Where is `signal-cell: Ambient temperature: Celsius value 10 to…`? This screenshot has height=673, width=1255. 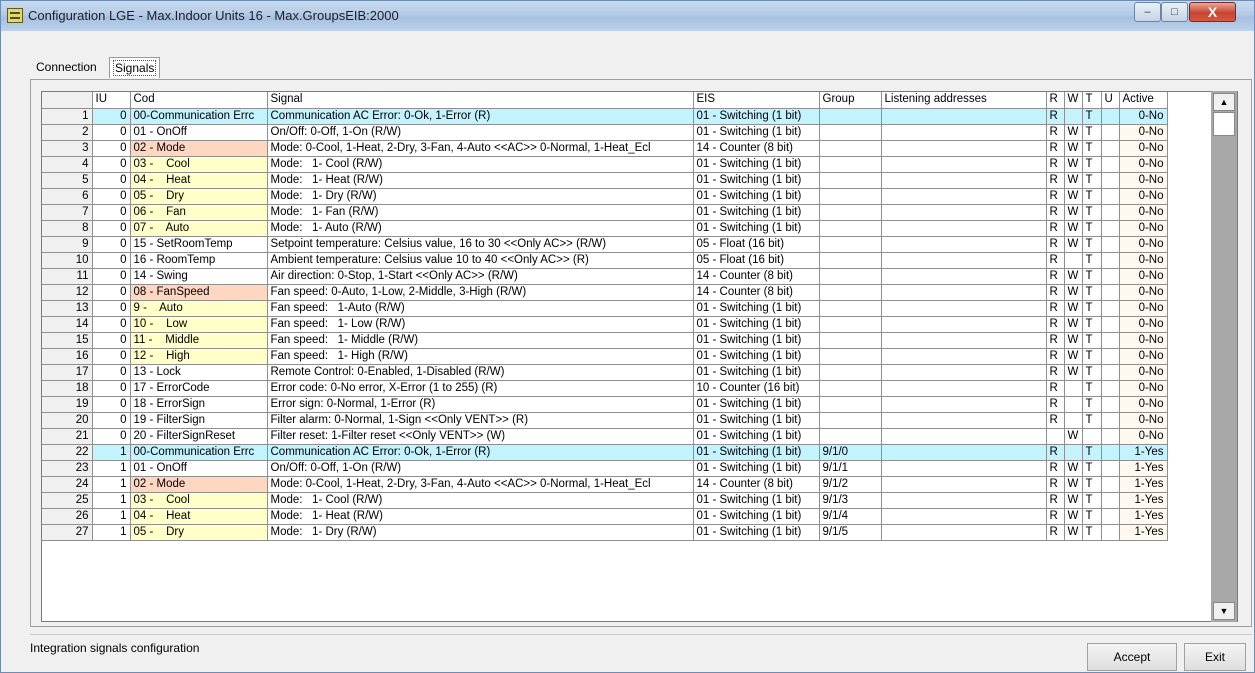 signal-cell: Ambient temperature: Celsius value 10 to… is located at coordinates (480, 260).